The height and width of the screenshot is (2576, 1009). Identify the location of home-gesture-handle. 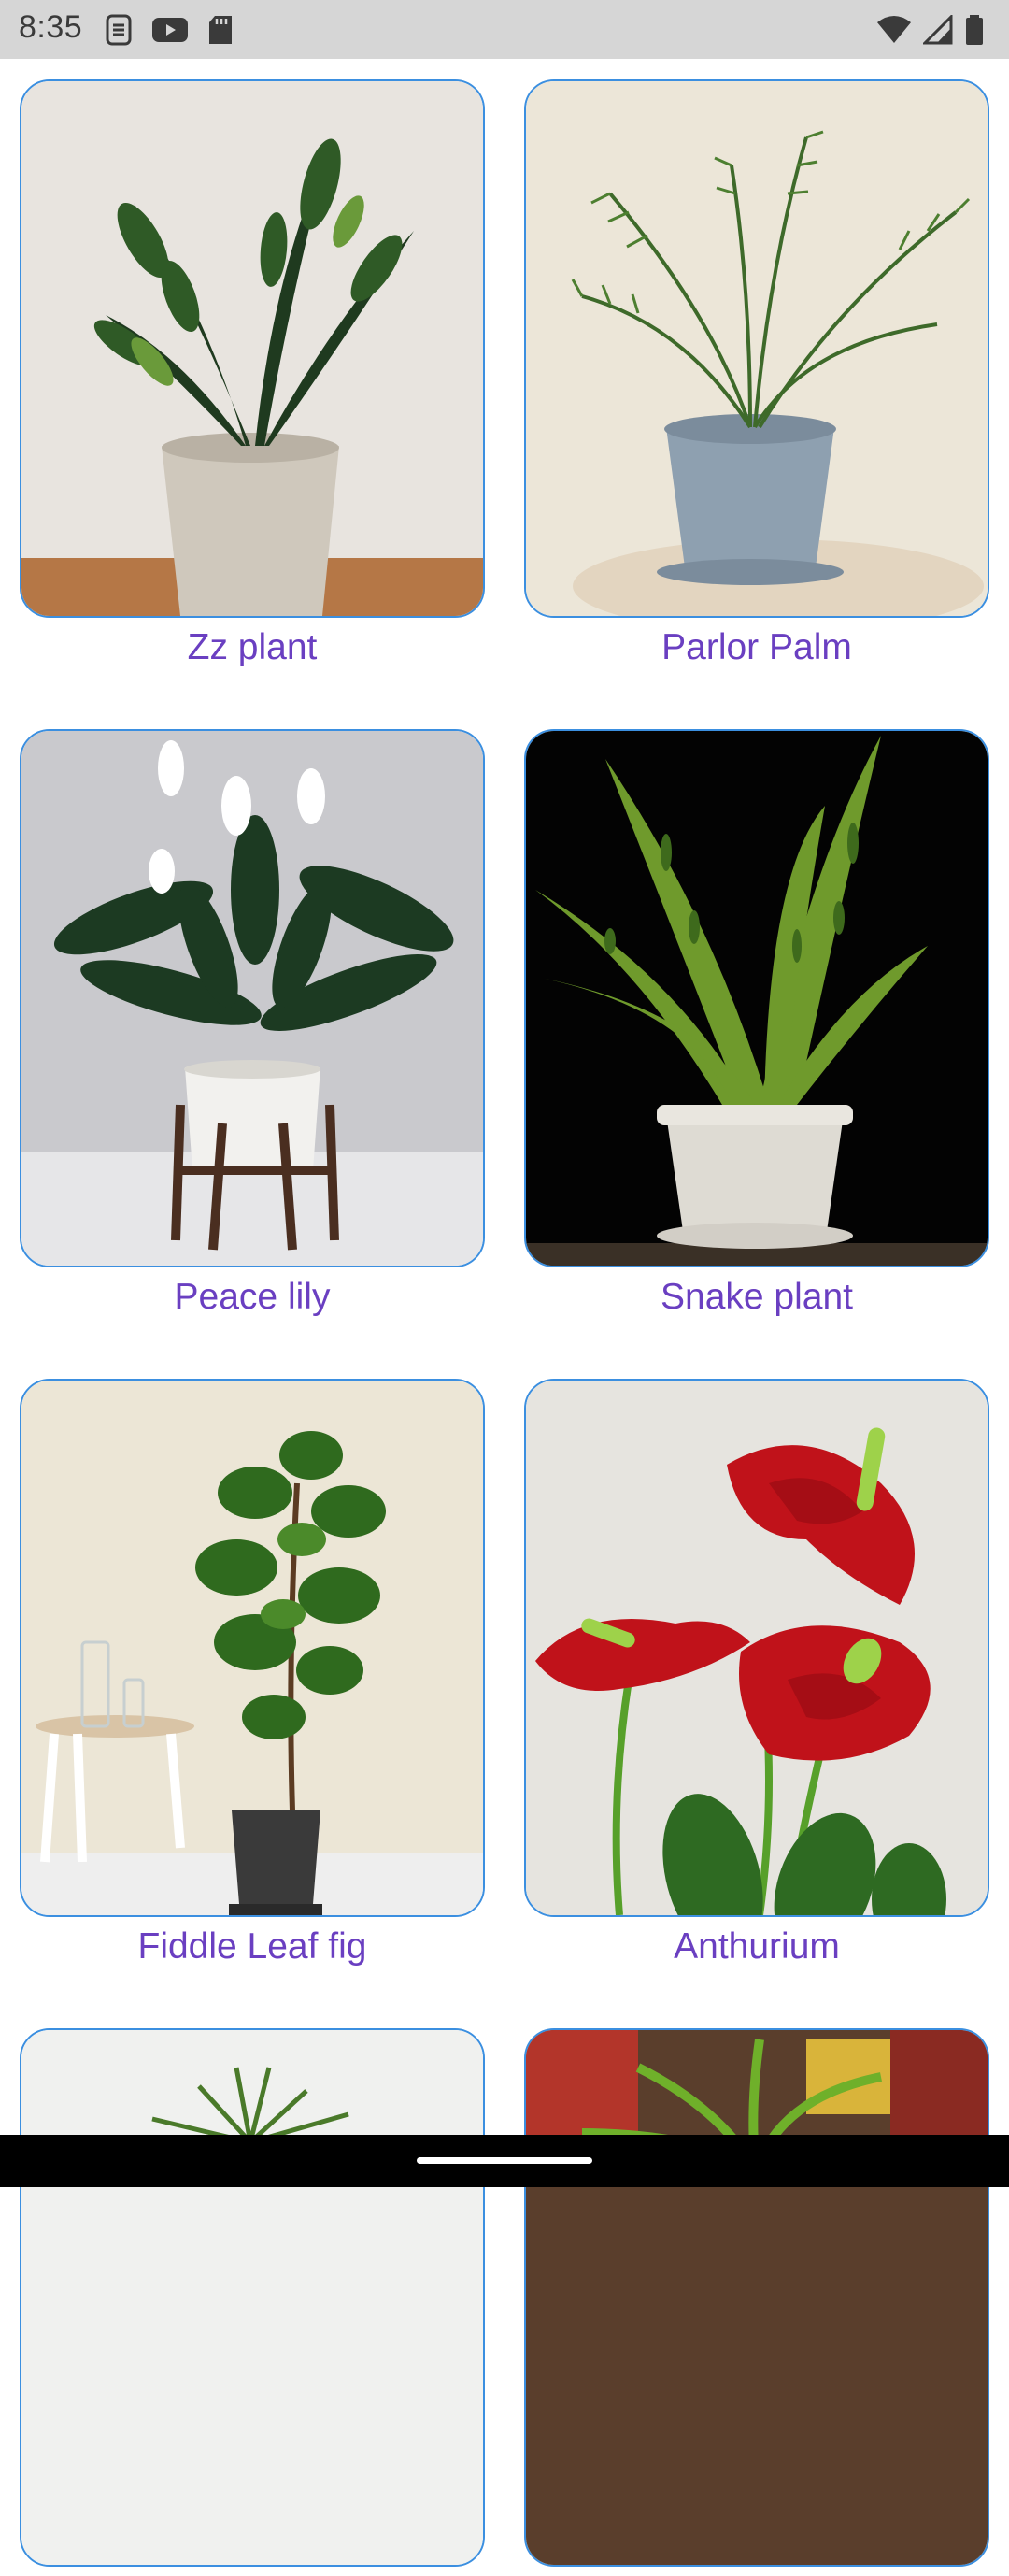
(504, 2160).